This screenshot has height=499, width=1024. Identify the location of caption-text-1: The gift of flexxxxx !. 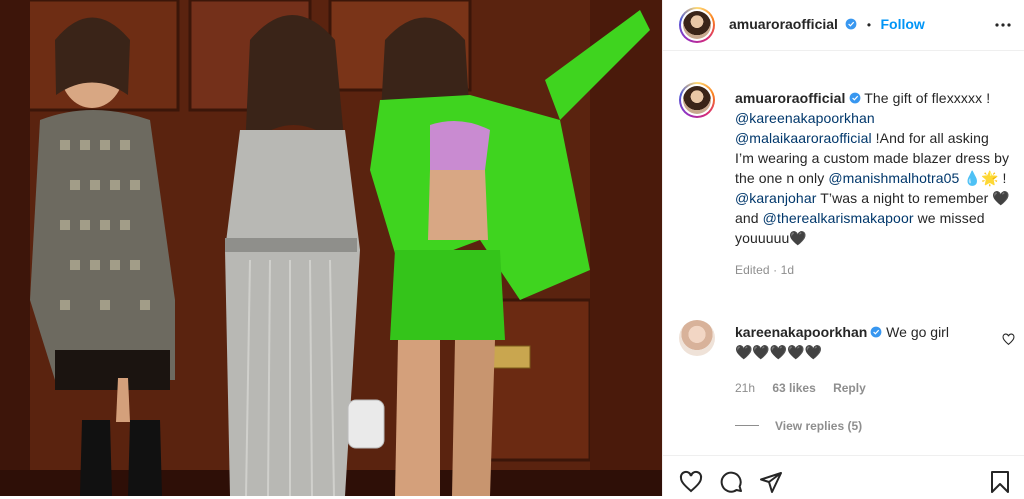
(925, 98).